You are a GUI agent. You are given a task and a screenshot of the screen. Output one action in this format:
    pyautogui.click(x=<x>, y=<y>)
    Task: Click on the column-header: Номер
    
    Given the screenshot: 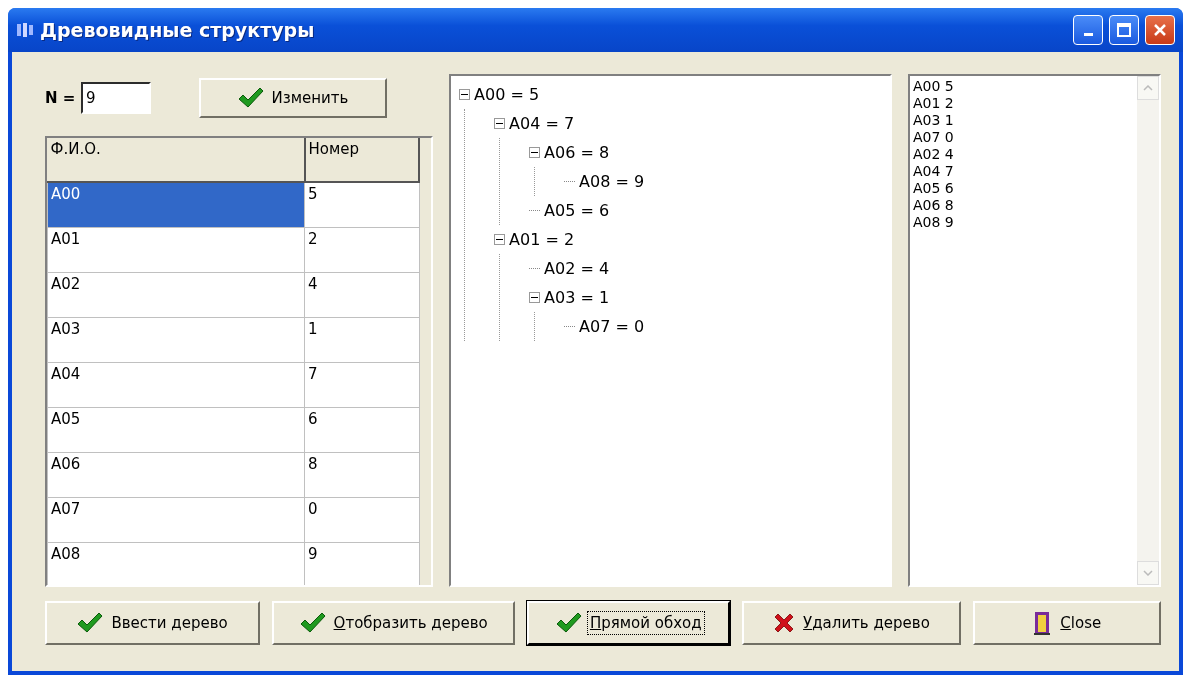 What is the action you would take?
    pyautogui.click(x=361, y=160)
    